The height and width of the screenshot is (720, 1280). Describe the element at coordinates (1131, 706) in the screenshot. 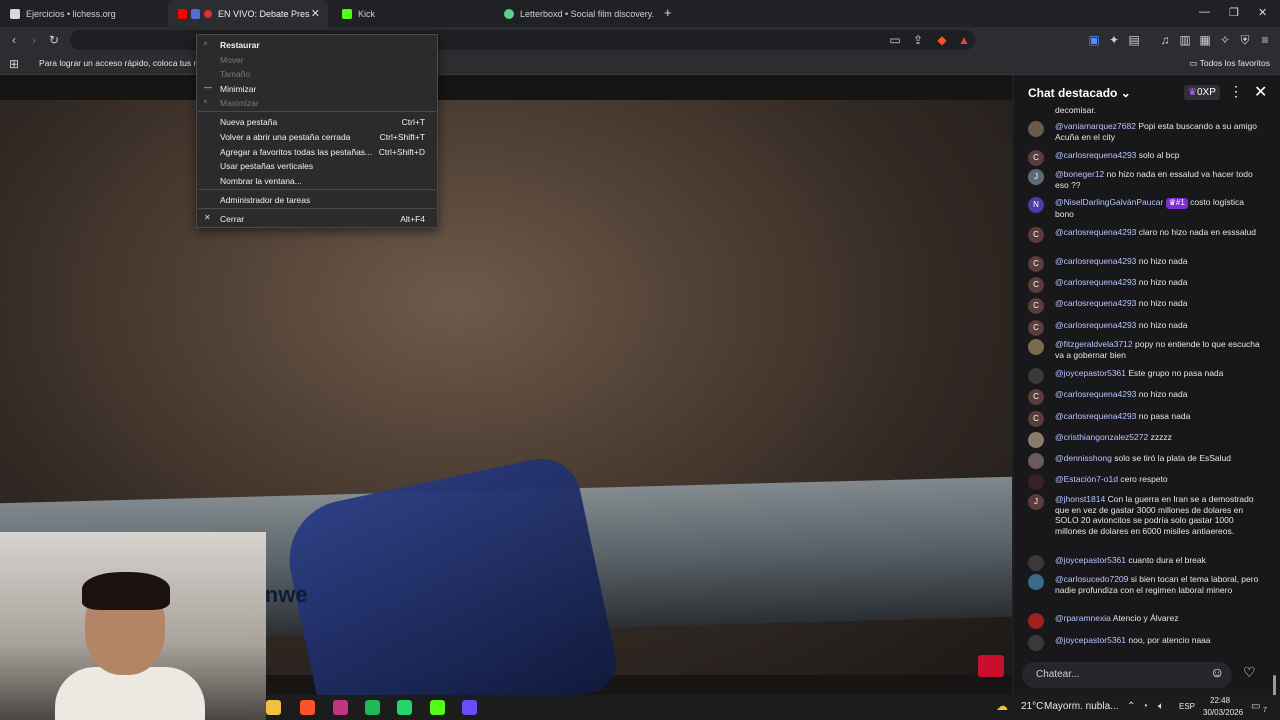

I see `show-hidden-icons-icon: ⌃` at that location.